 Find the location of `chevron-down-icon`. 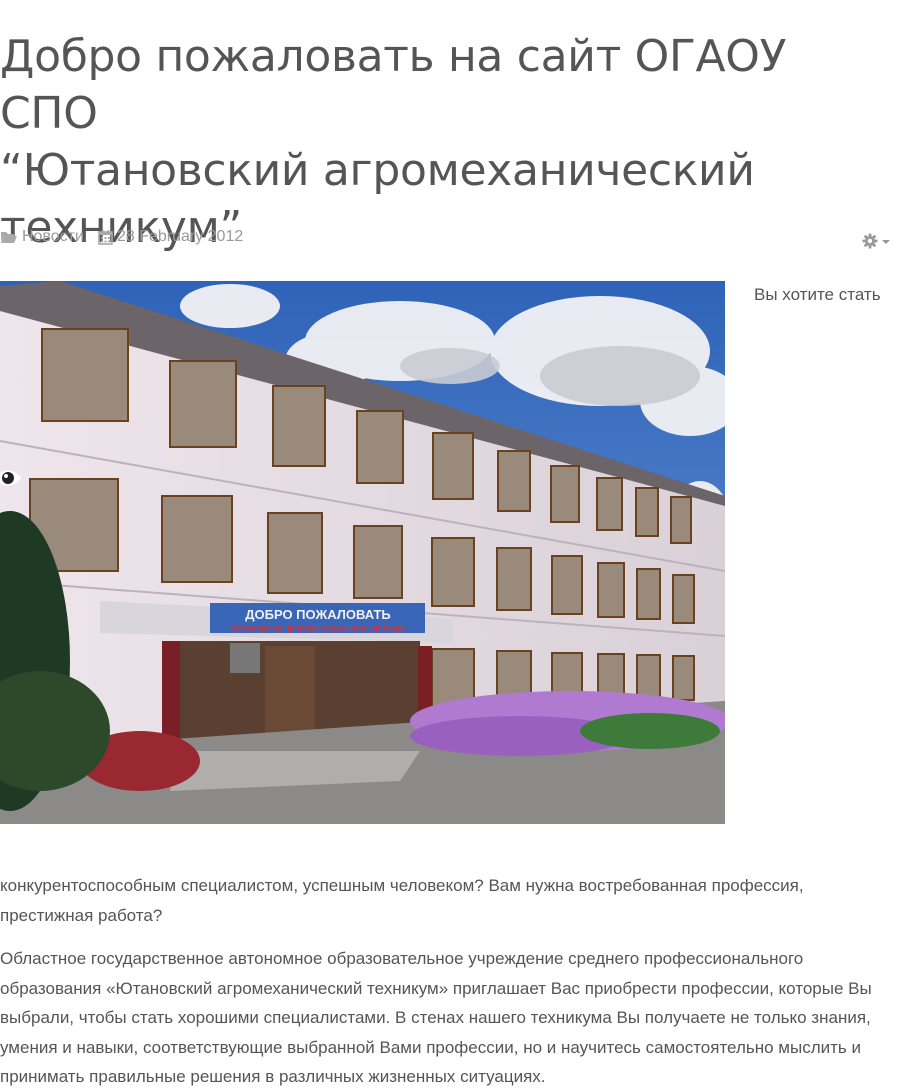

chevron-down-icon is located at coordinates (886, 242).